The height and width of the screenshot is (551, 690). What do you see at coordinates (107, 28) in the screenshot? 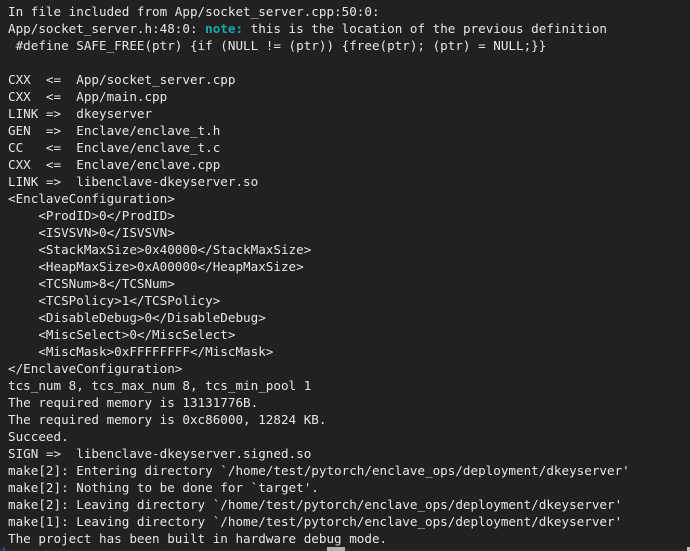
I see `line-text-prefix: App/socket_server.h:48:0:` at bounding box center [107, 28].